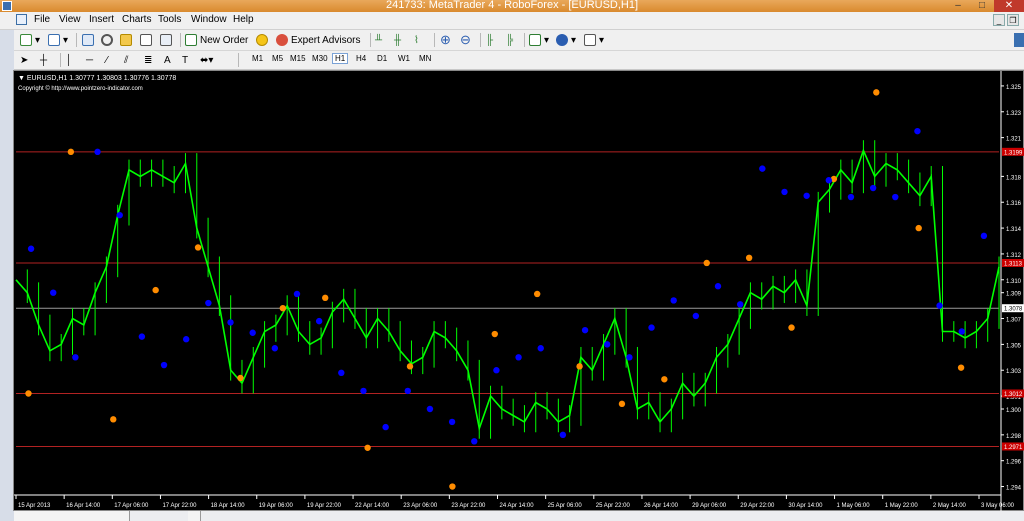  Describe the element at coordinates (1014, 88) in the screenshot. I see `price-tick-label: 1.325` at that location.